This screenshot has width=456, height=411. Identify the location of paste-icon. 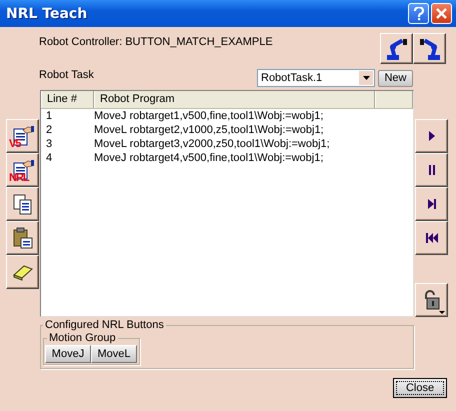
(23, 238).